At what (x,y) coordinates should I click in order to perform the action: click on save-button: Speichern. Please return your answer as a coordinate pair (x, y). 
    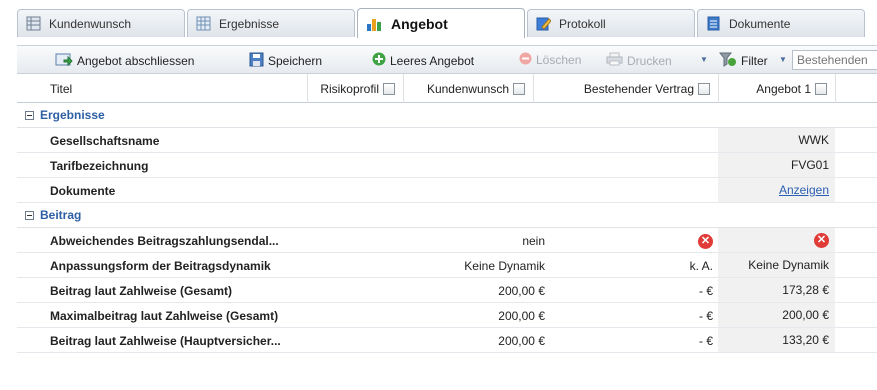
    Looking at the image, I should click on (285, 61).